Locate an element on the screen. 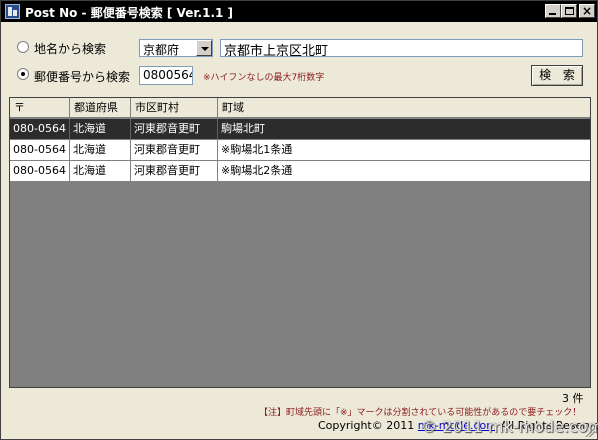  minimize-icon is located at coordinates (552, 14).